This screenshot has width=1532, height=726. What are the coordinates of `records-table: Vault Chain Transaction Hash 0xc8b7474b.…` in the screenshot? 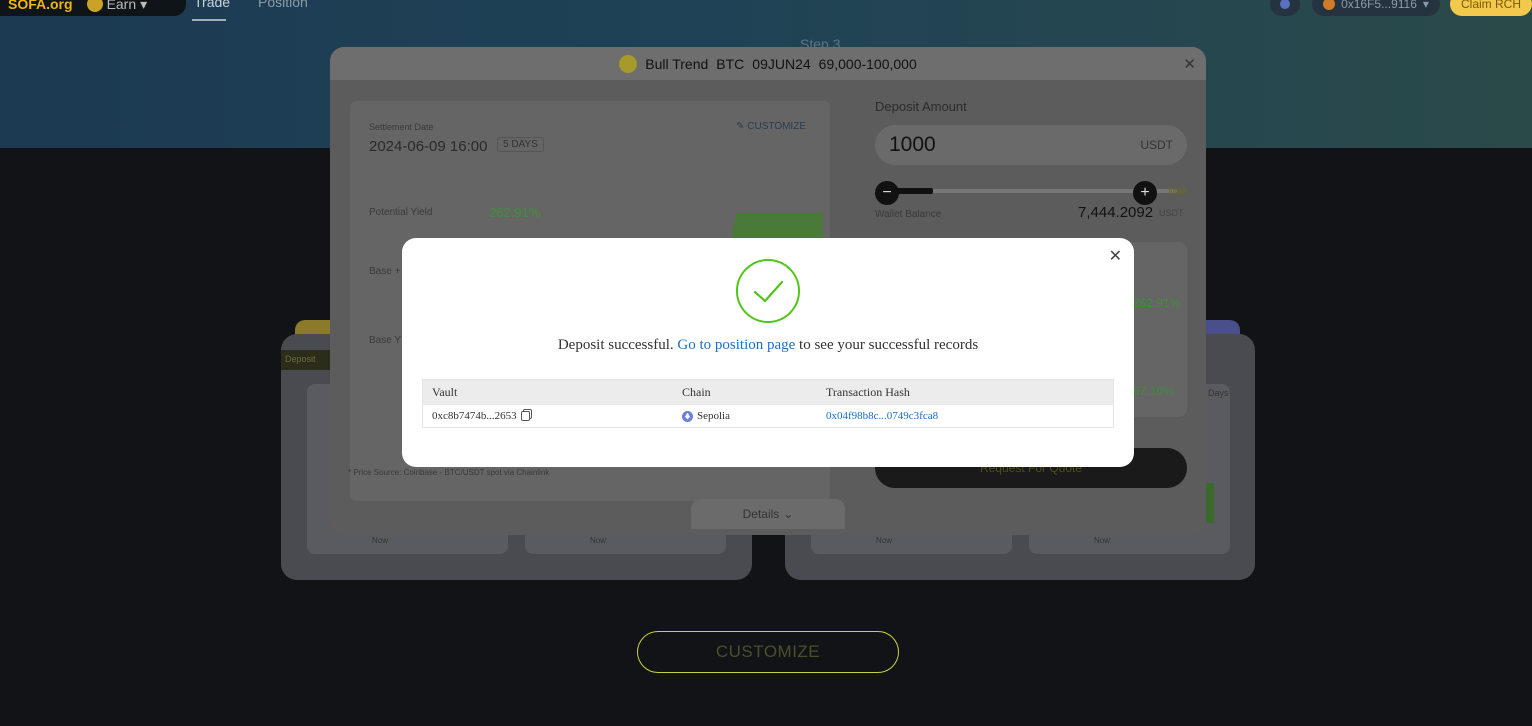 It's located at (768, 403).